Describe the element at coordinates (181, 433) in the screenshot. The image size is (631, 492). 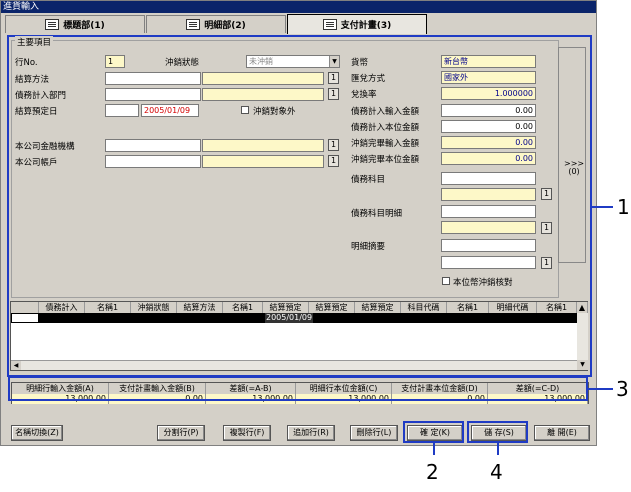
I see `split-row-button: 分割行(P)` at that location.